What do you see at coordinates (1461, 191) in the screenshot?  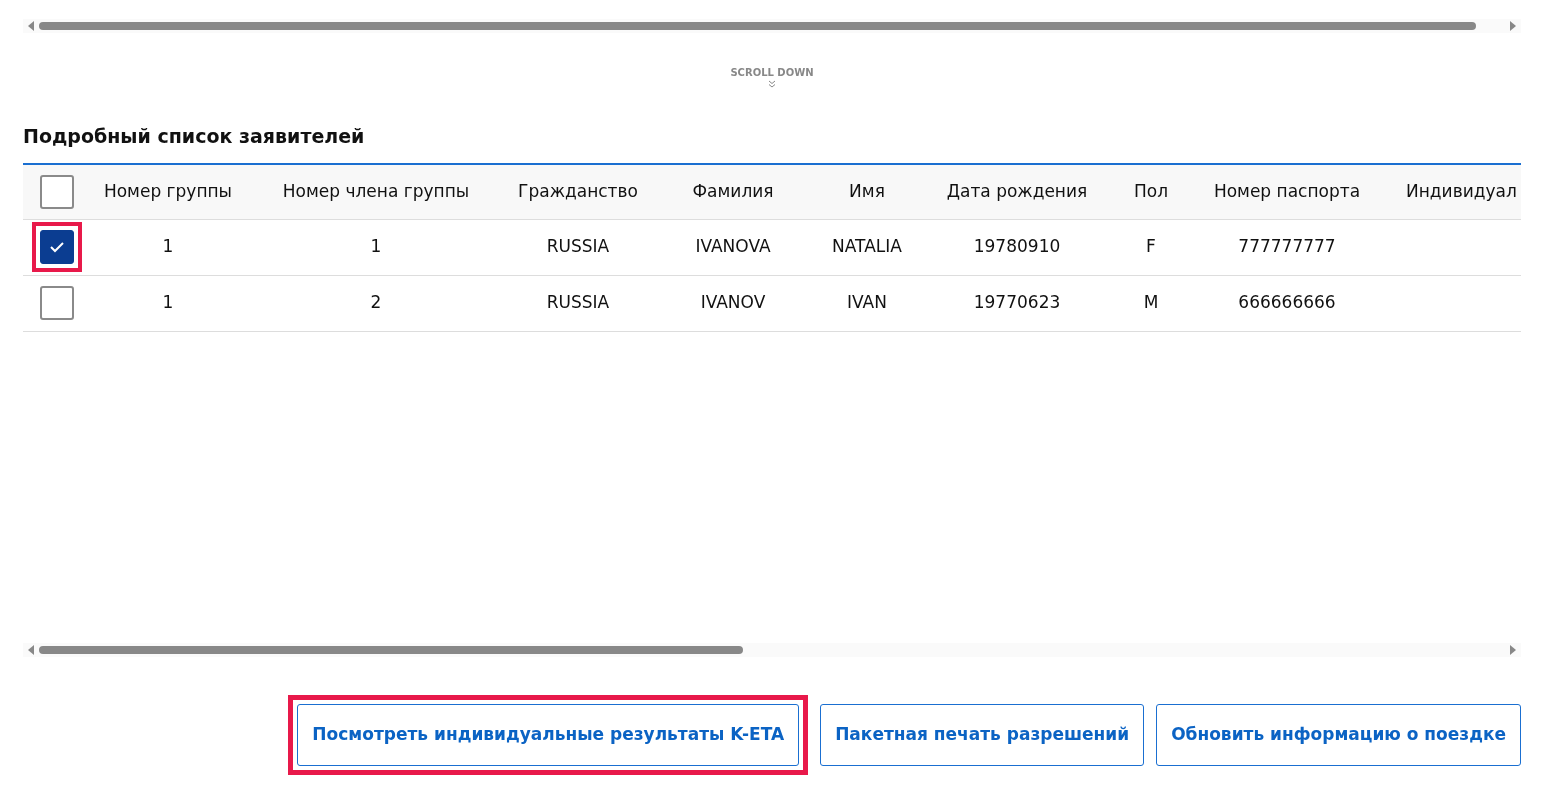 I see `column-header: Индивидуал` at bounding box center [1461, 191].